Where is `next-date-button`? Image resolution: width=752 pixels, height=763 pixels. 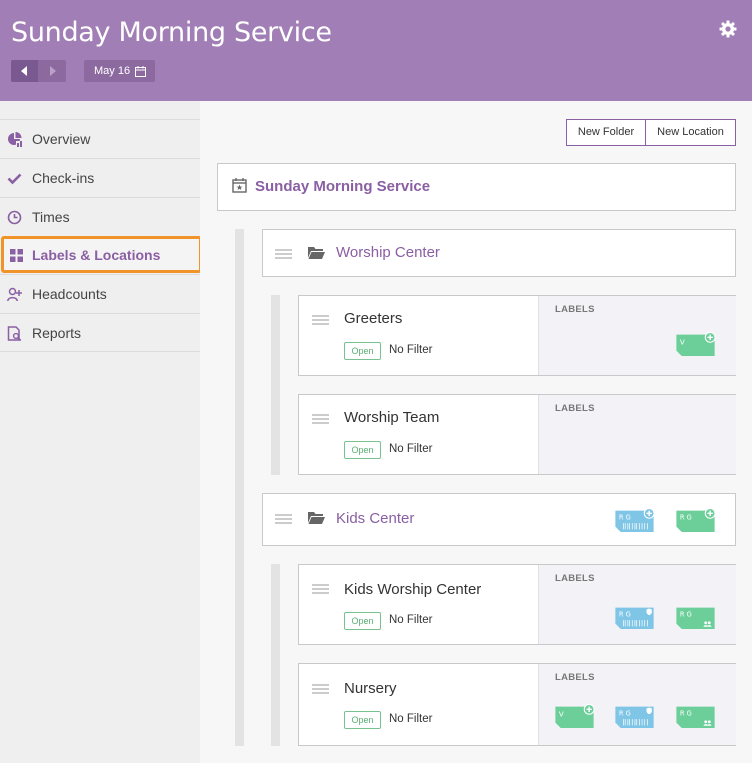 next-date-button is located at coordinates (52, 71).